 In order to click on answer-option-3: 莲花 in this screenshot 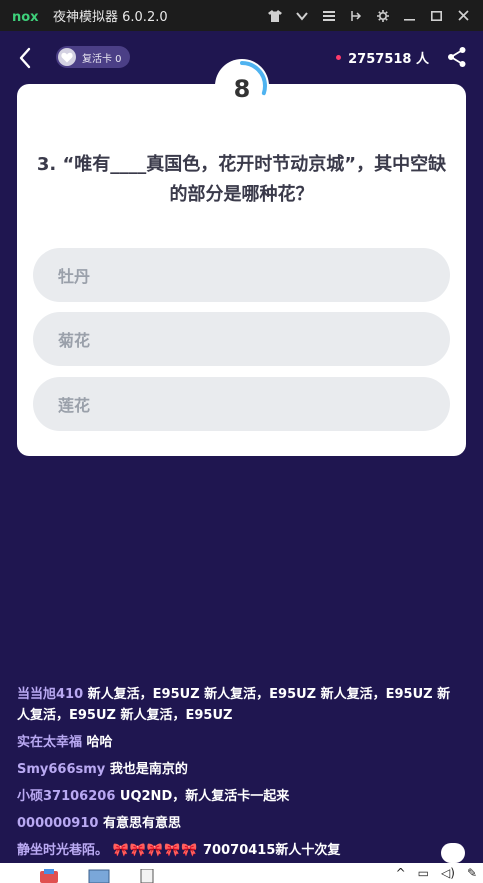, I will do `click(241, 404)`.